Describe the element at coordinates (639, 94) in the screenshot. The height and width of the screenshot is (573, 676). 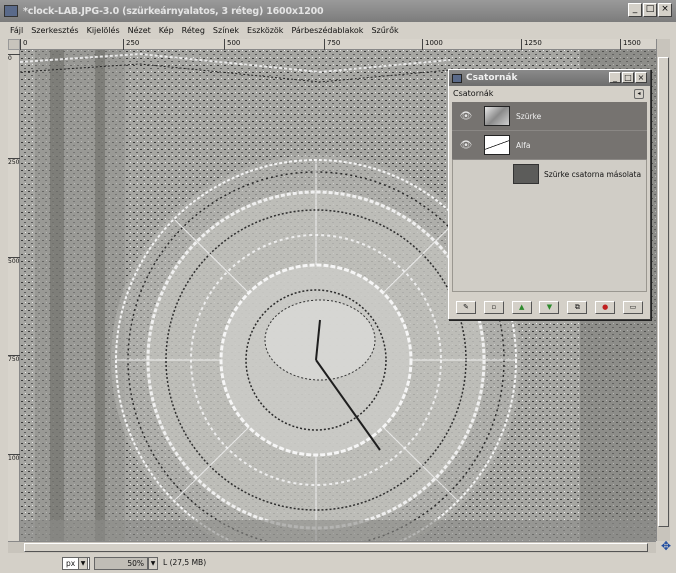
I see `tab-menu-icon: ◂` at that location.